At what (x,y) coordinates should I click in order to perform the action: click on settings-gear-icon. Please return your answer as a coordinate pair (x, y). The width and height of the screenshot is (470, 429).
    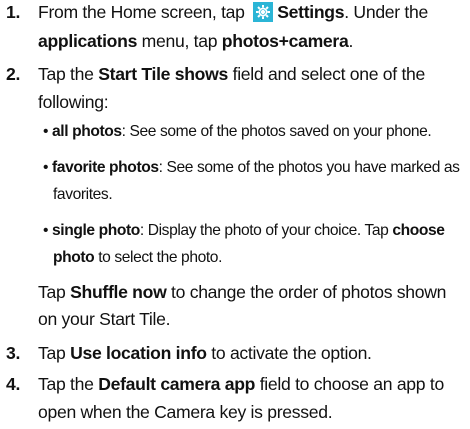
    Looking at the image, I should click on (263, 12).